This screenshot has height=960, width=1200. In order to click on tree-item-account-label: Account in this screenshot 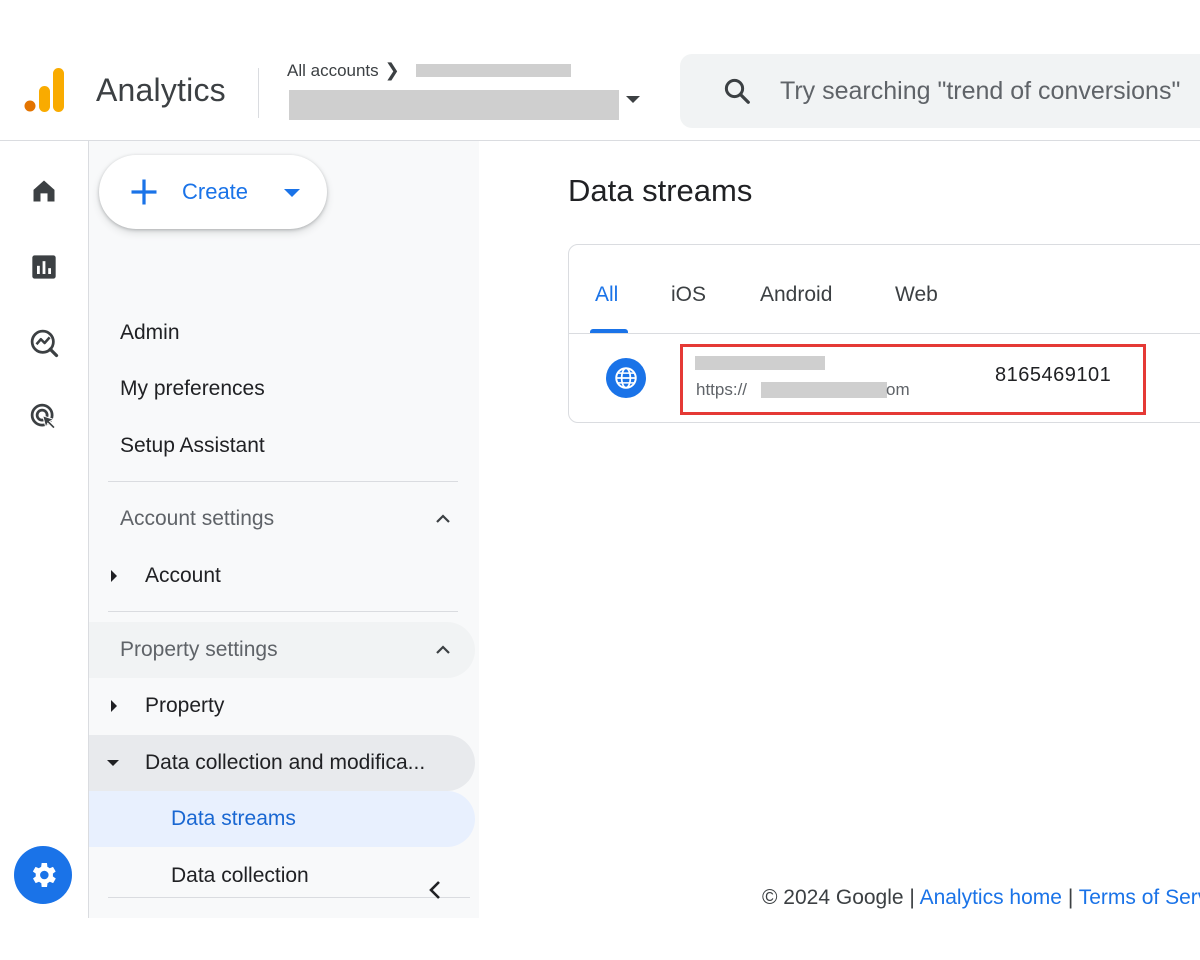, I will do `click(183, 575)`.